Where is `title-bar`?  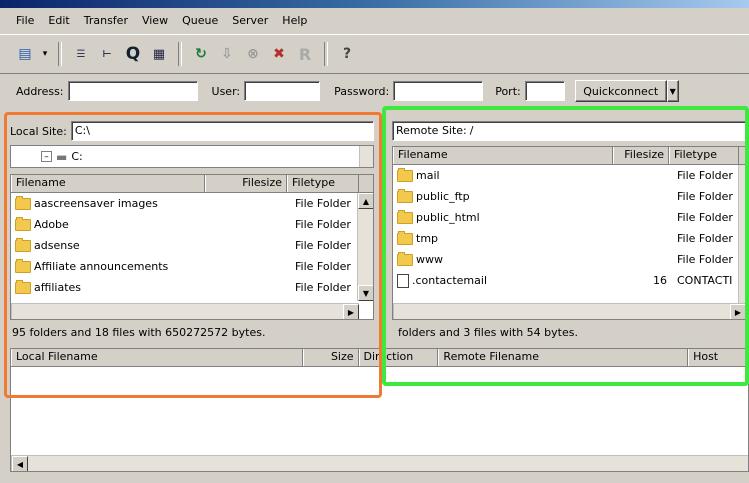
title-bar is located at coordinates (374, 4).